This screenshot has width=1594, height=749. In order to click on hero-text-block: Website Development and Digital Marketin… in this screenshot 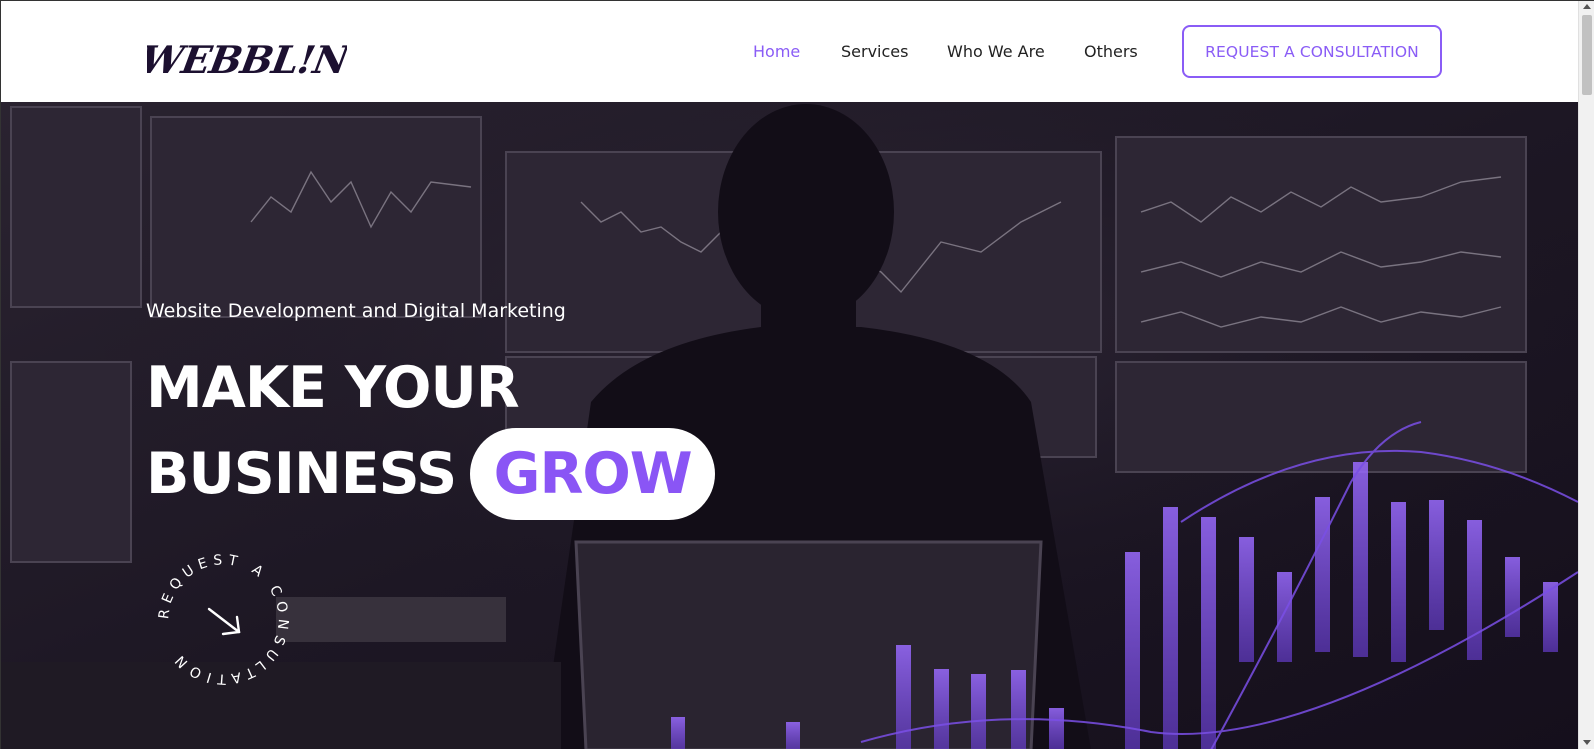, I will do `click(431, 410)`.